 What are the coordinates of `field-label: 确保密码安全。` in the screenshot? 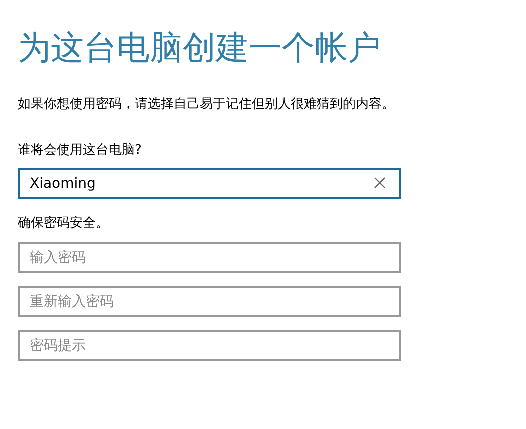 It's located at (64, 224).